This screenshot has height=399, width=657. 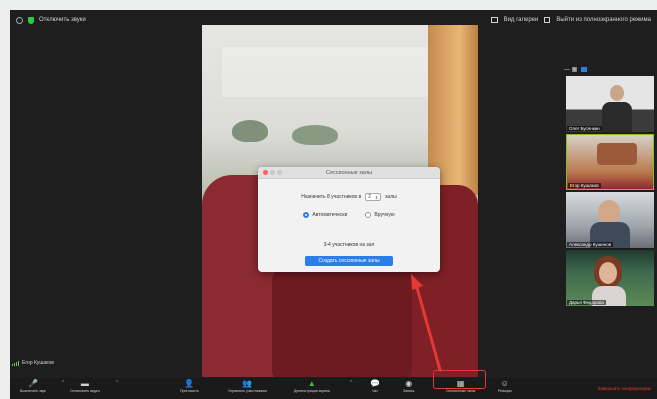 I want to click on mute-button: 🎤 Выключить звук, so click(x=33, y=388).